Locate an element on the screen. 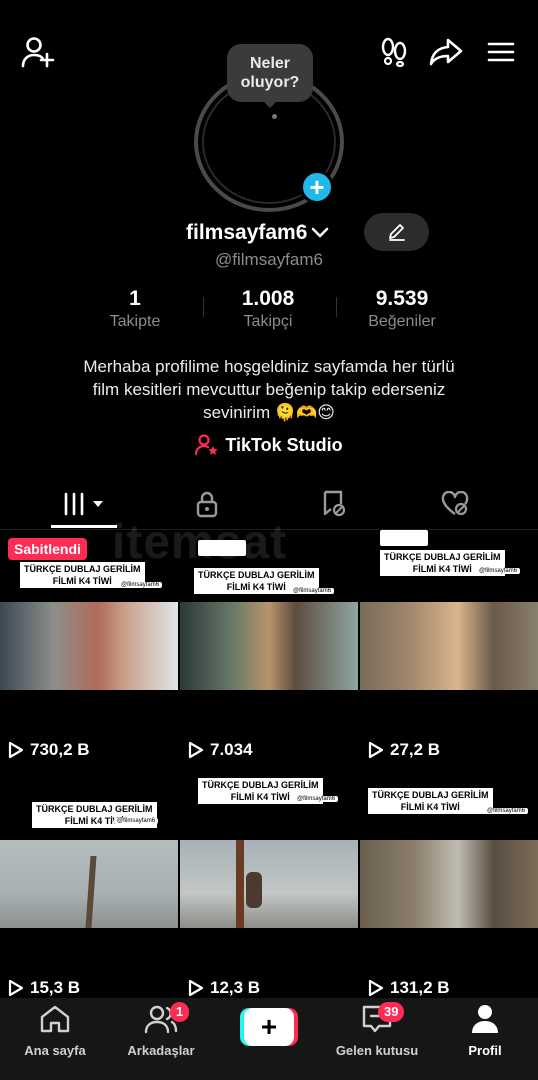  nav-inbox: Gelen kutusu 39 is located at coordinates (377, 1030).